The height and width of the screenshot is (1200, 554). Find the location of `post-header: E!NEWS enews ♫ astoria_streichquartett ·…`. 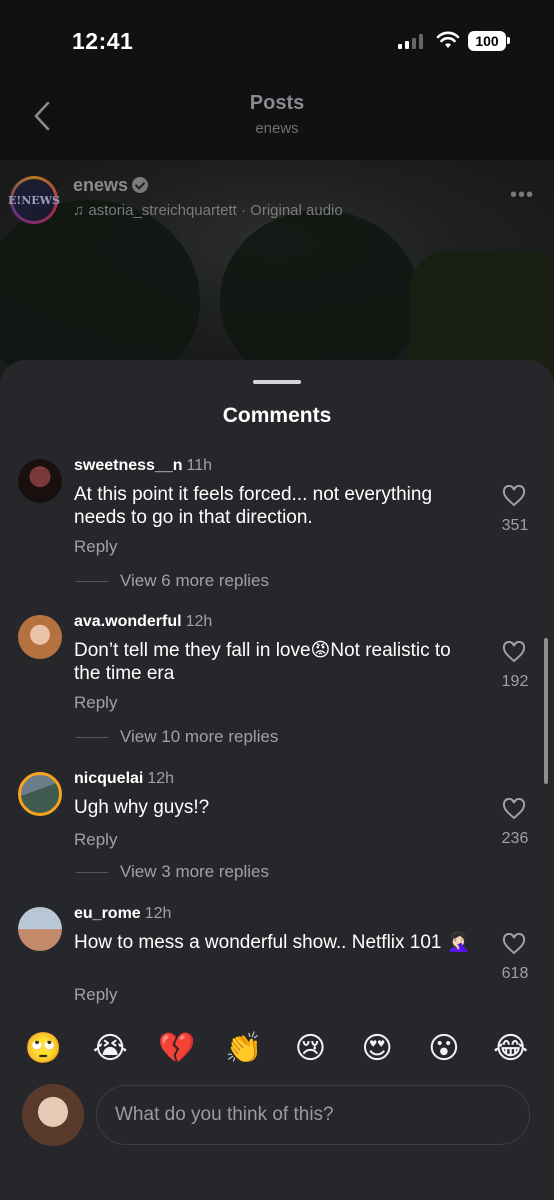

post-header: E!NEWS enews ♫ astoria_streichquartett ·… is located at coordinates (276, 200).